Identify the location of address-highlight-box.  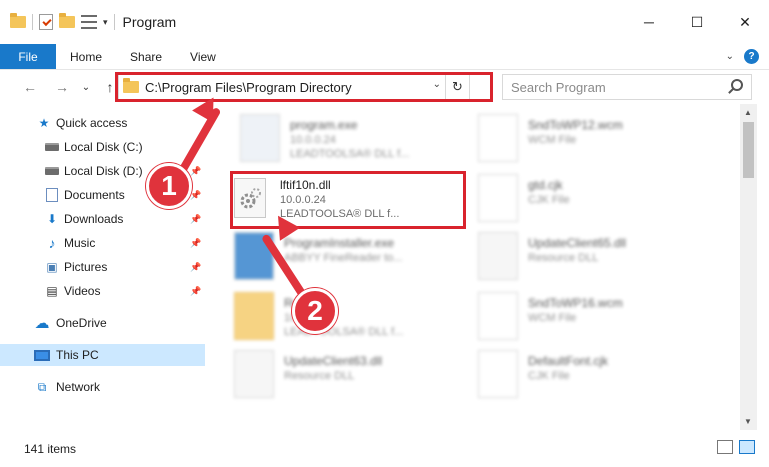
(304, 87).